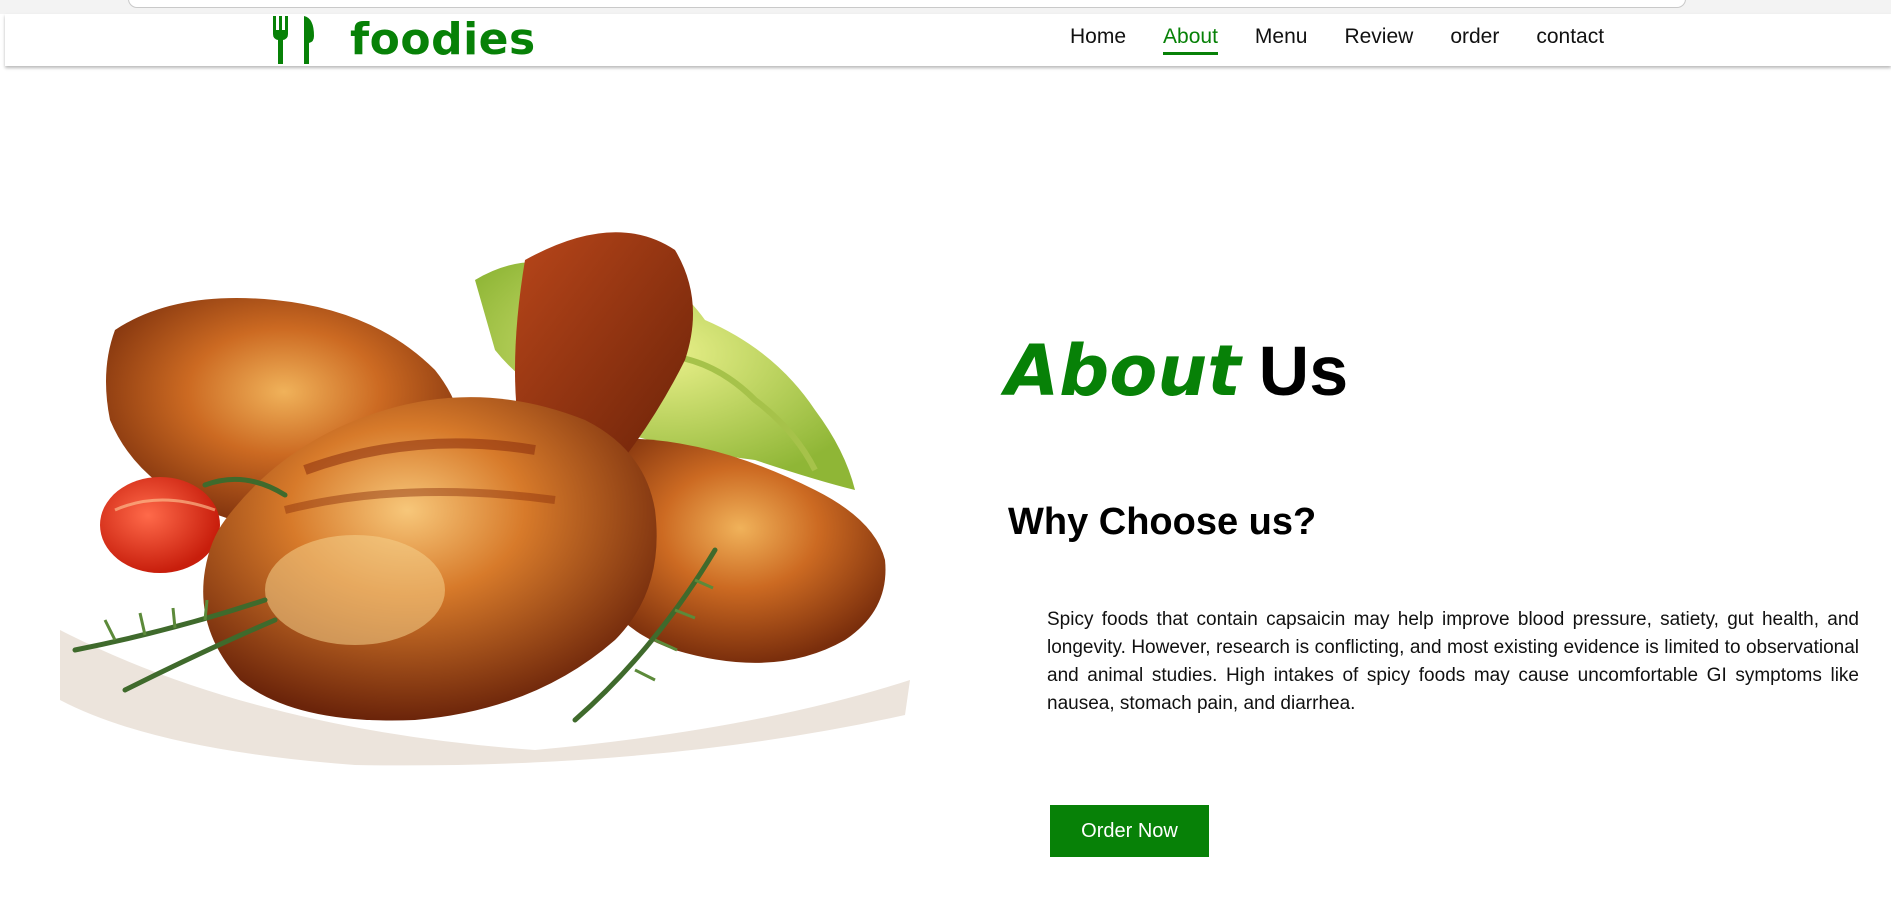 The image size is (1891, 897). Describe the element at coordinates (1123, 371) in the screenshot. I see `about-title-highlight: About` at that location.